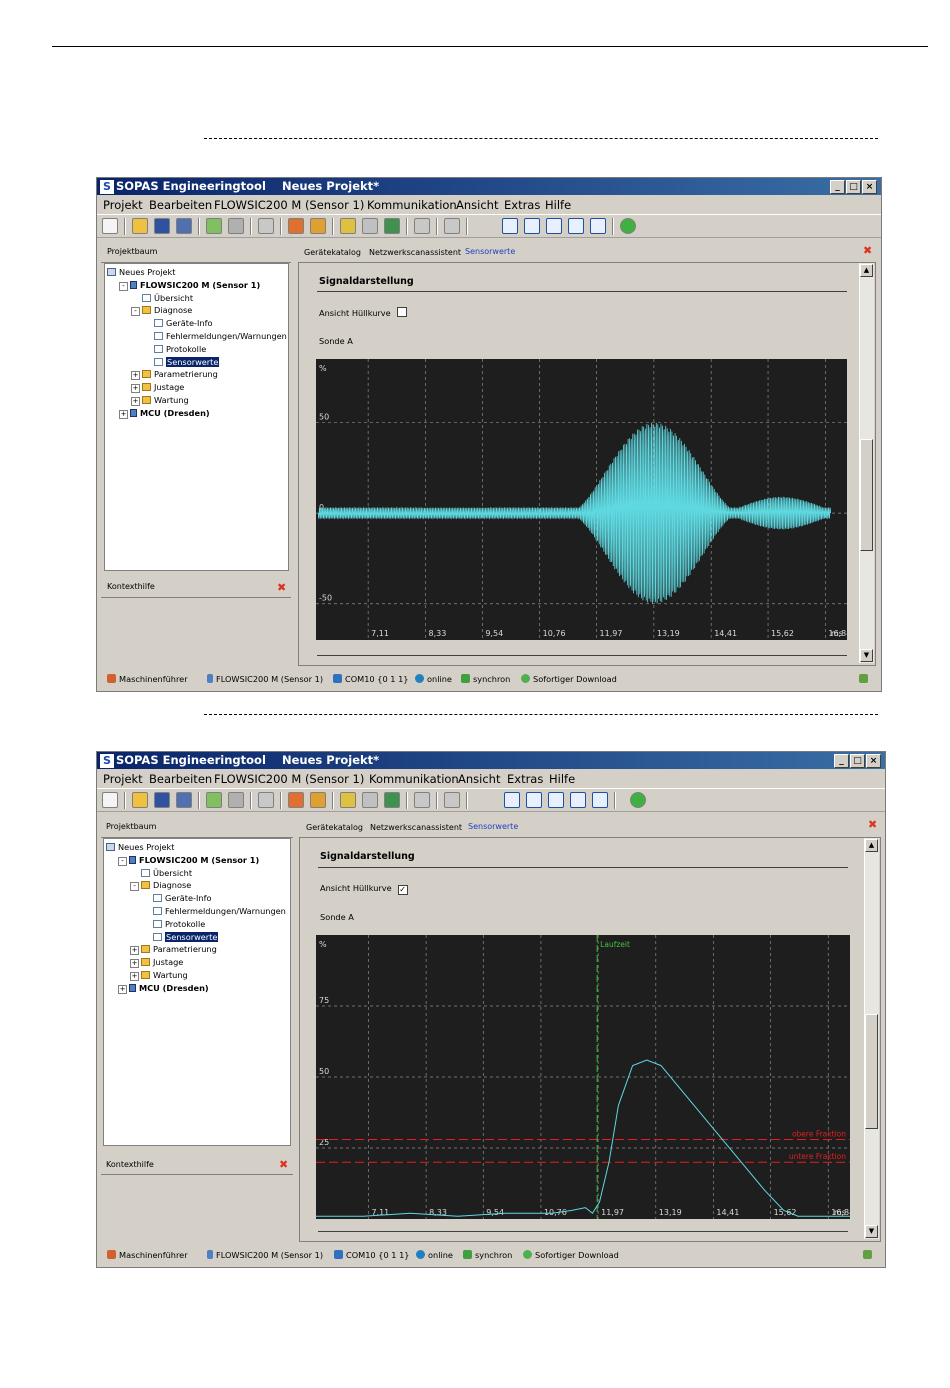  What do you see at coordinates (184, 226) in the screenshot?
I see `save-all-icon` at bounding box center [184, 226].